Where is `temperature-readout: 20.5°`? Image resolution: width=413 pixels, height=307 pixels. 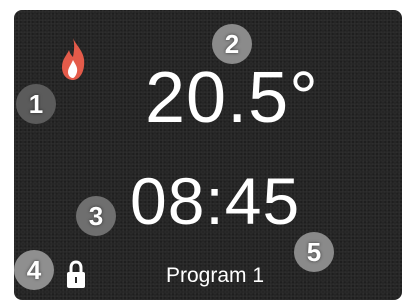 temperature-readout: 20.5° is located at coordinates (232, 98).